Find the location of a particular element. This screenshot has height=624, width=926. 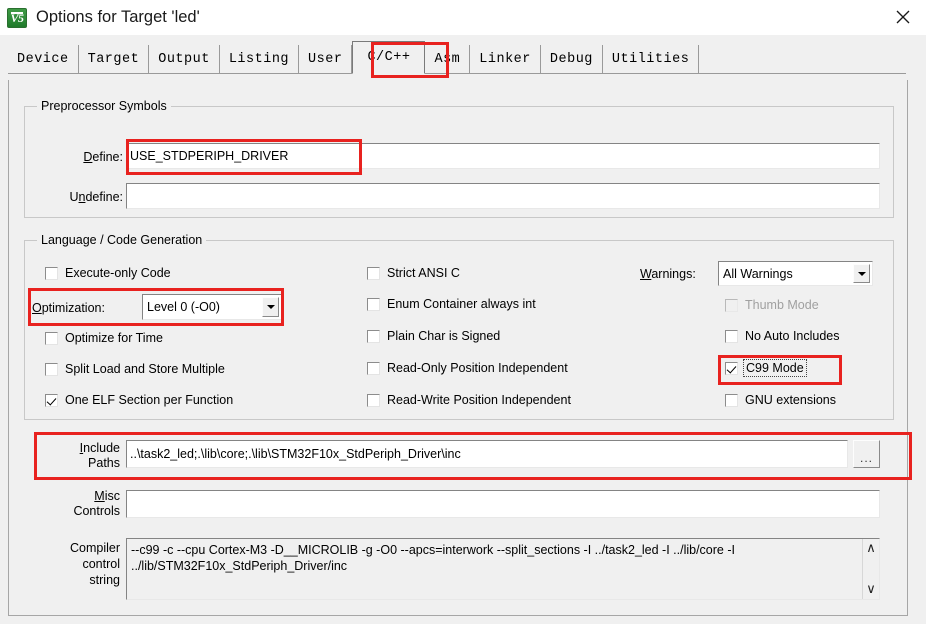

tab-c-cpp: C/C++ is located at coordinates (389, 57).